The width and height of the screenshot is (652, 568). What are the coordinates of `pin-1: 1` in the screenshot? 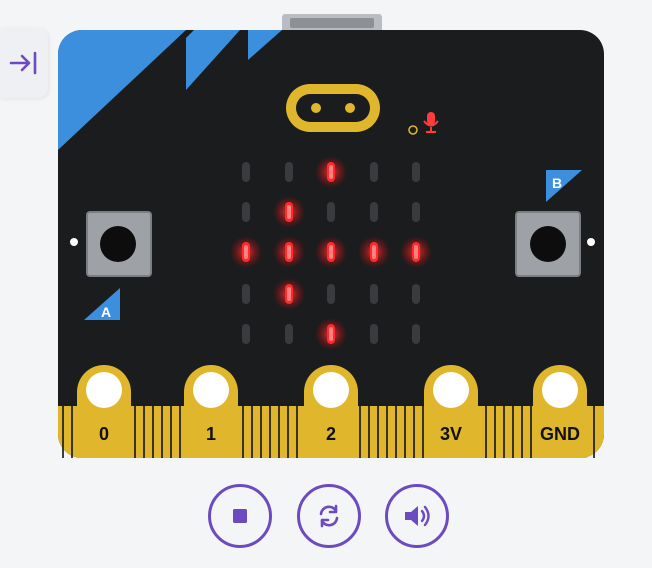 It's located at (211, 411).